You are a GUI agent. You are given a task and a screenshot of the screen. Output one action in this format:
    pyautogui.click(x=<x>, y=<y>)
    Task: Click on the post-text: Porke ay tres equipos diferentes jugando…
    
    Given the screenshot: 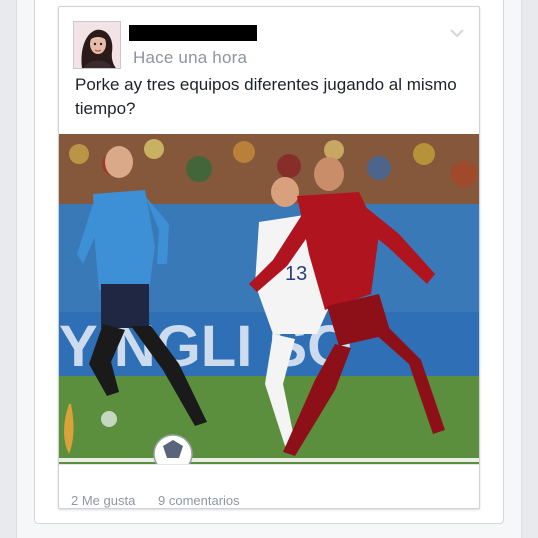 What is the action you would take?
    pyautogui.click(x=266, y=96)
    